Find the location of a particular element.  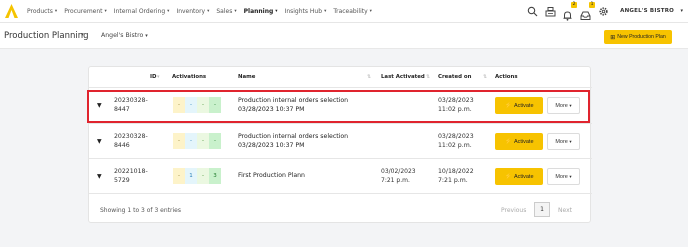

nav-item-inventory: Inventory ▾ is located at coordinates (192, 11).